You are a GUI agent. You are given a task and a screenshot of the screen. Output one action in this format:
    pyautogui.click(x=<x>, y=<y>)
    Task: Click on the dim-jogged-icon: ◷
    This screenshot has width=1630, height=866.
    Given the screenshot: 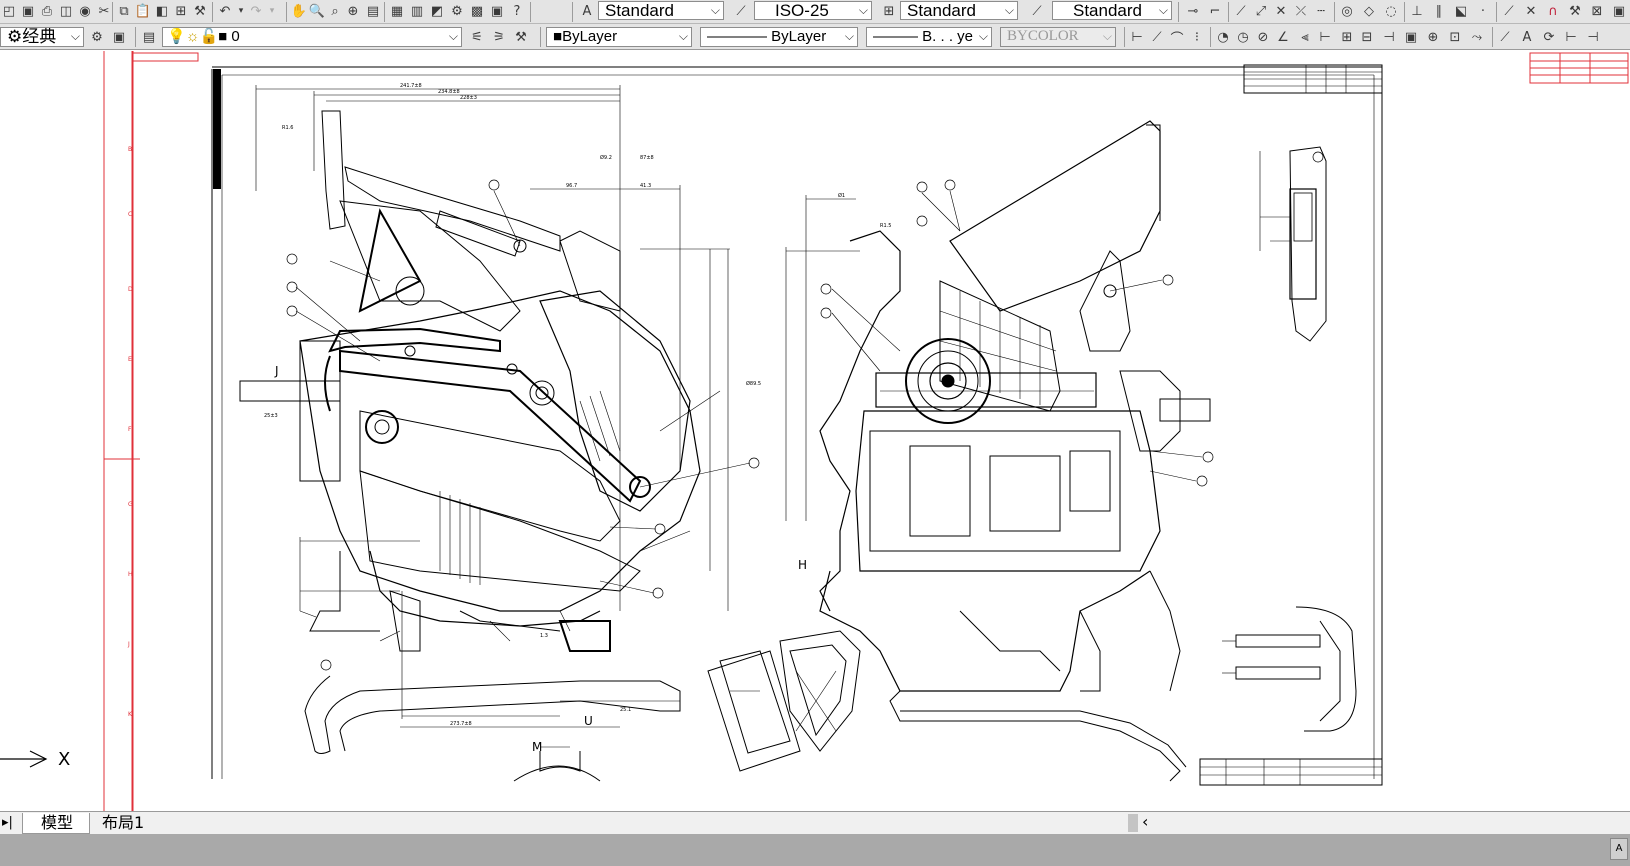 What is the action you would take?
    pyautogui.click(x=1243, y=37)
    